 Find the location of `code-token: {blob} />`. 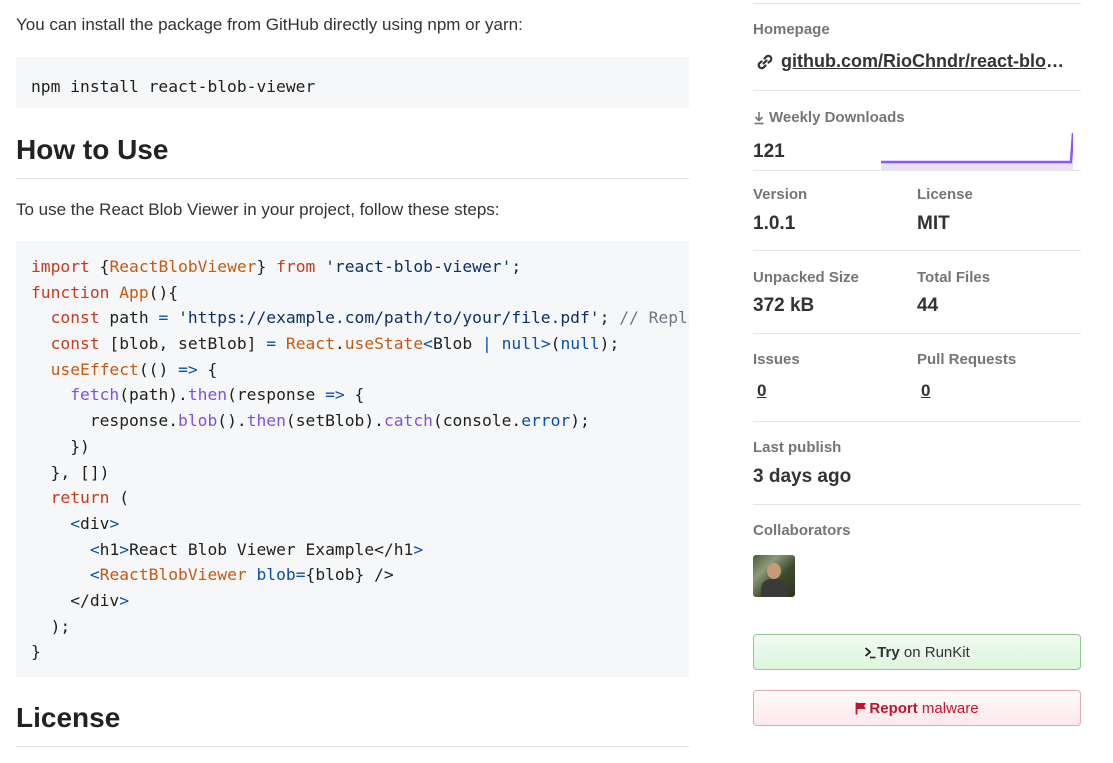

code-token: {blob} /> is located at coordinates (349, 575).